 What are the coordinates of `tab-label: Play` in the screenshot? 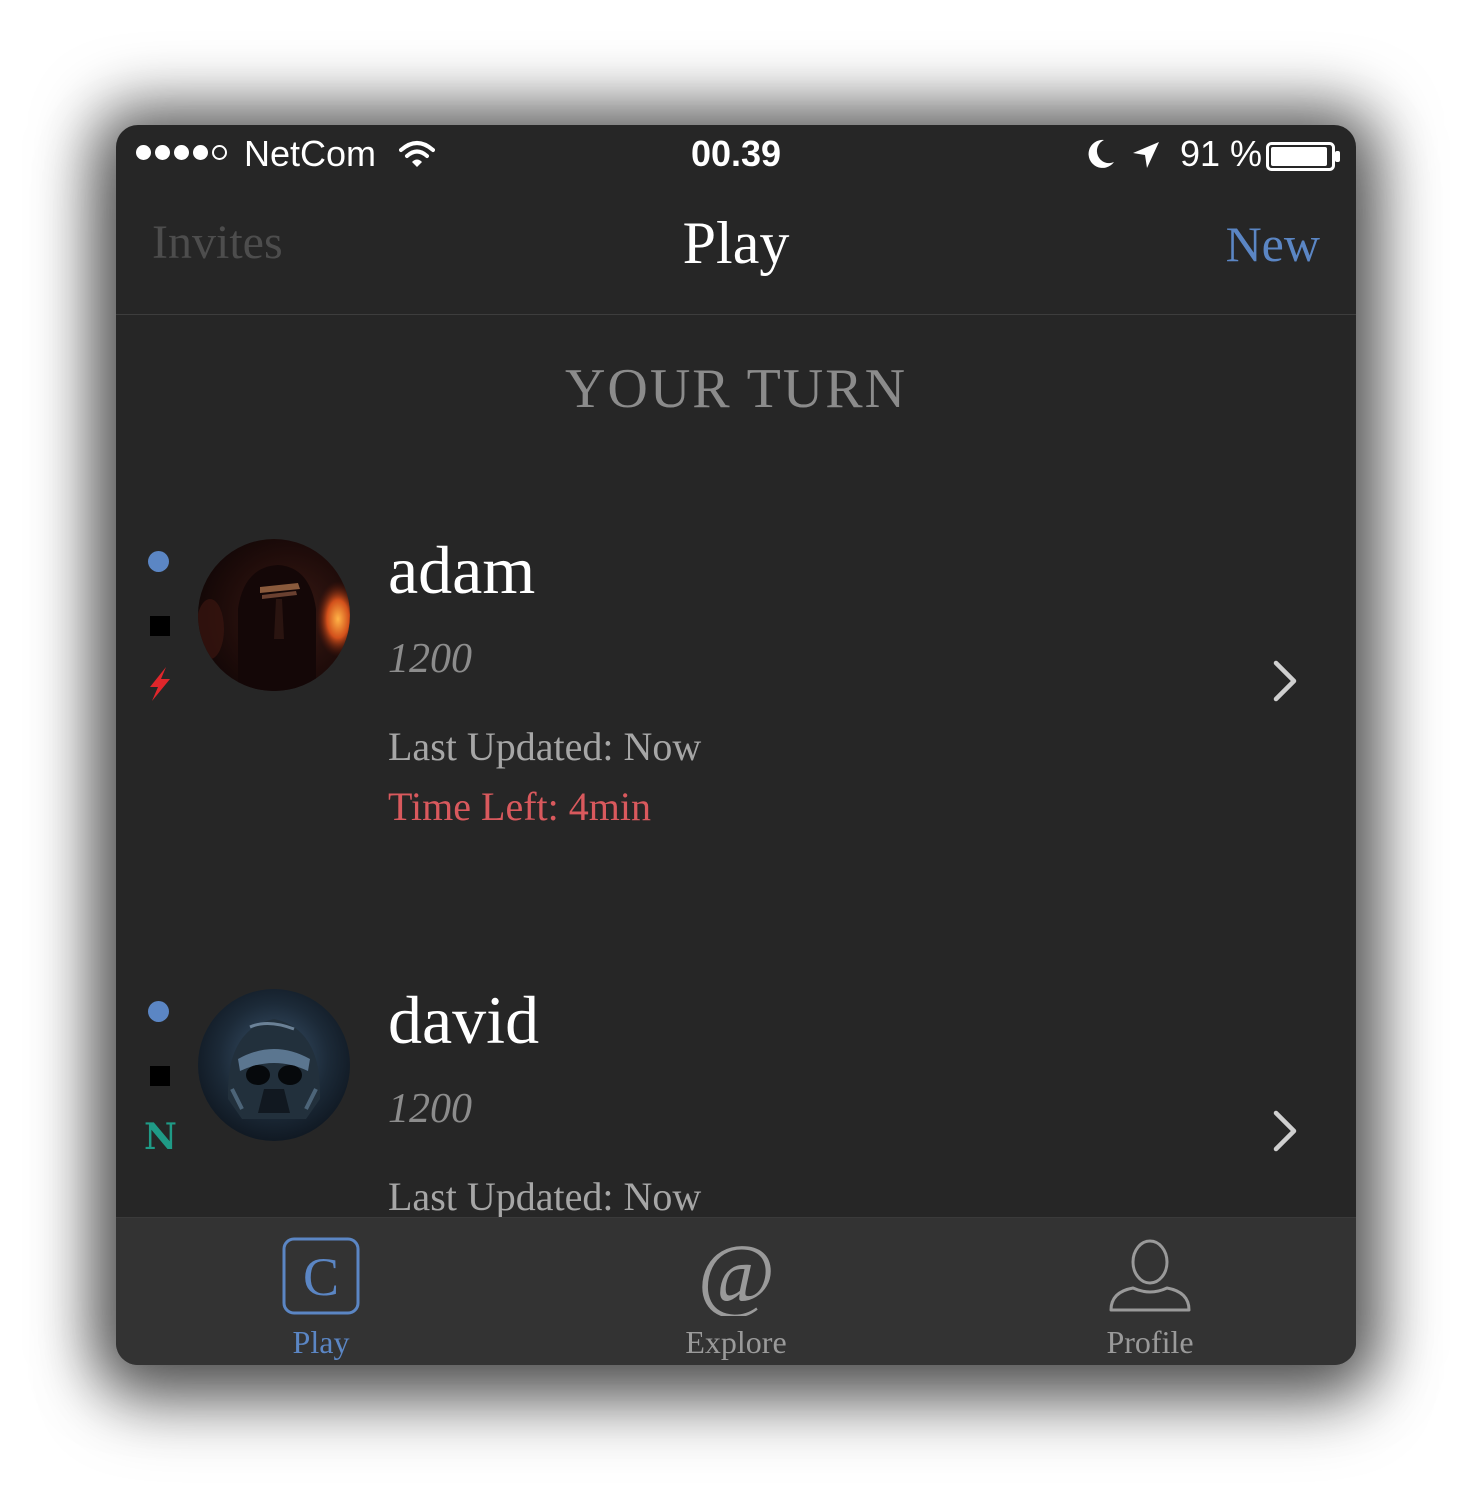 It's located at (321, 1342).